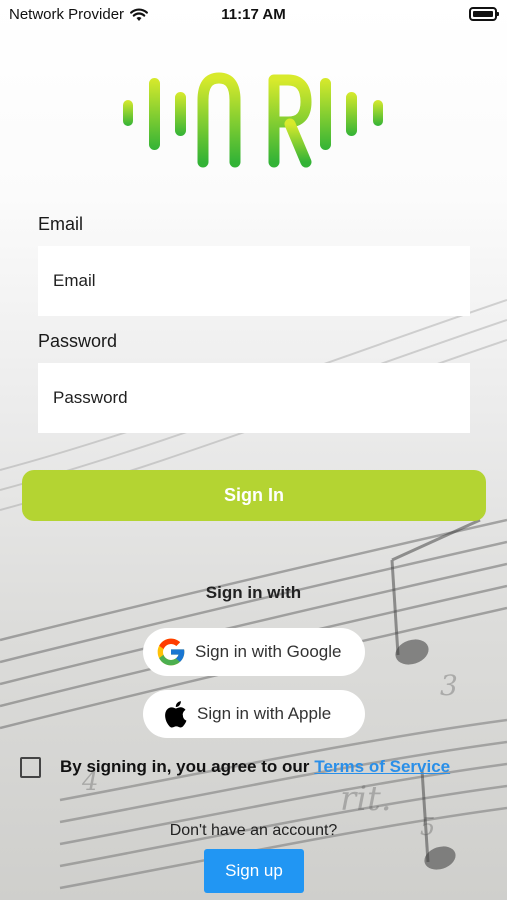 The image size is (507, 900). What do you see at coordinates (264, 713) in the screenshot?
I see `apple-sign-in-label: Sign in with Apple` at bounding box center [264, 713].